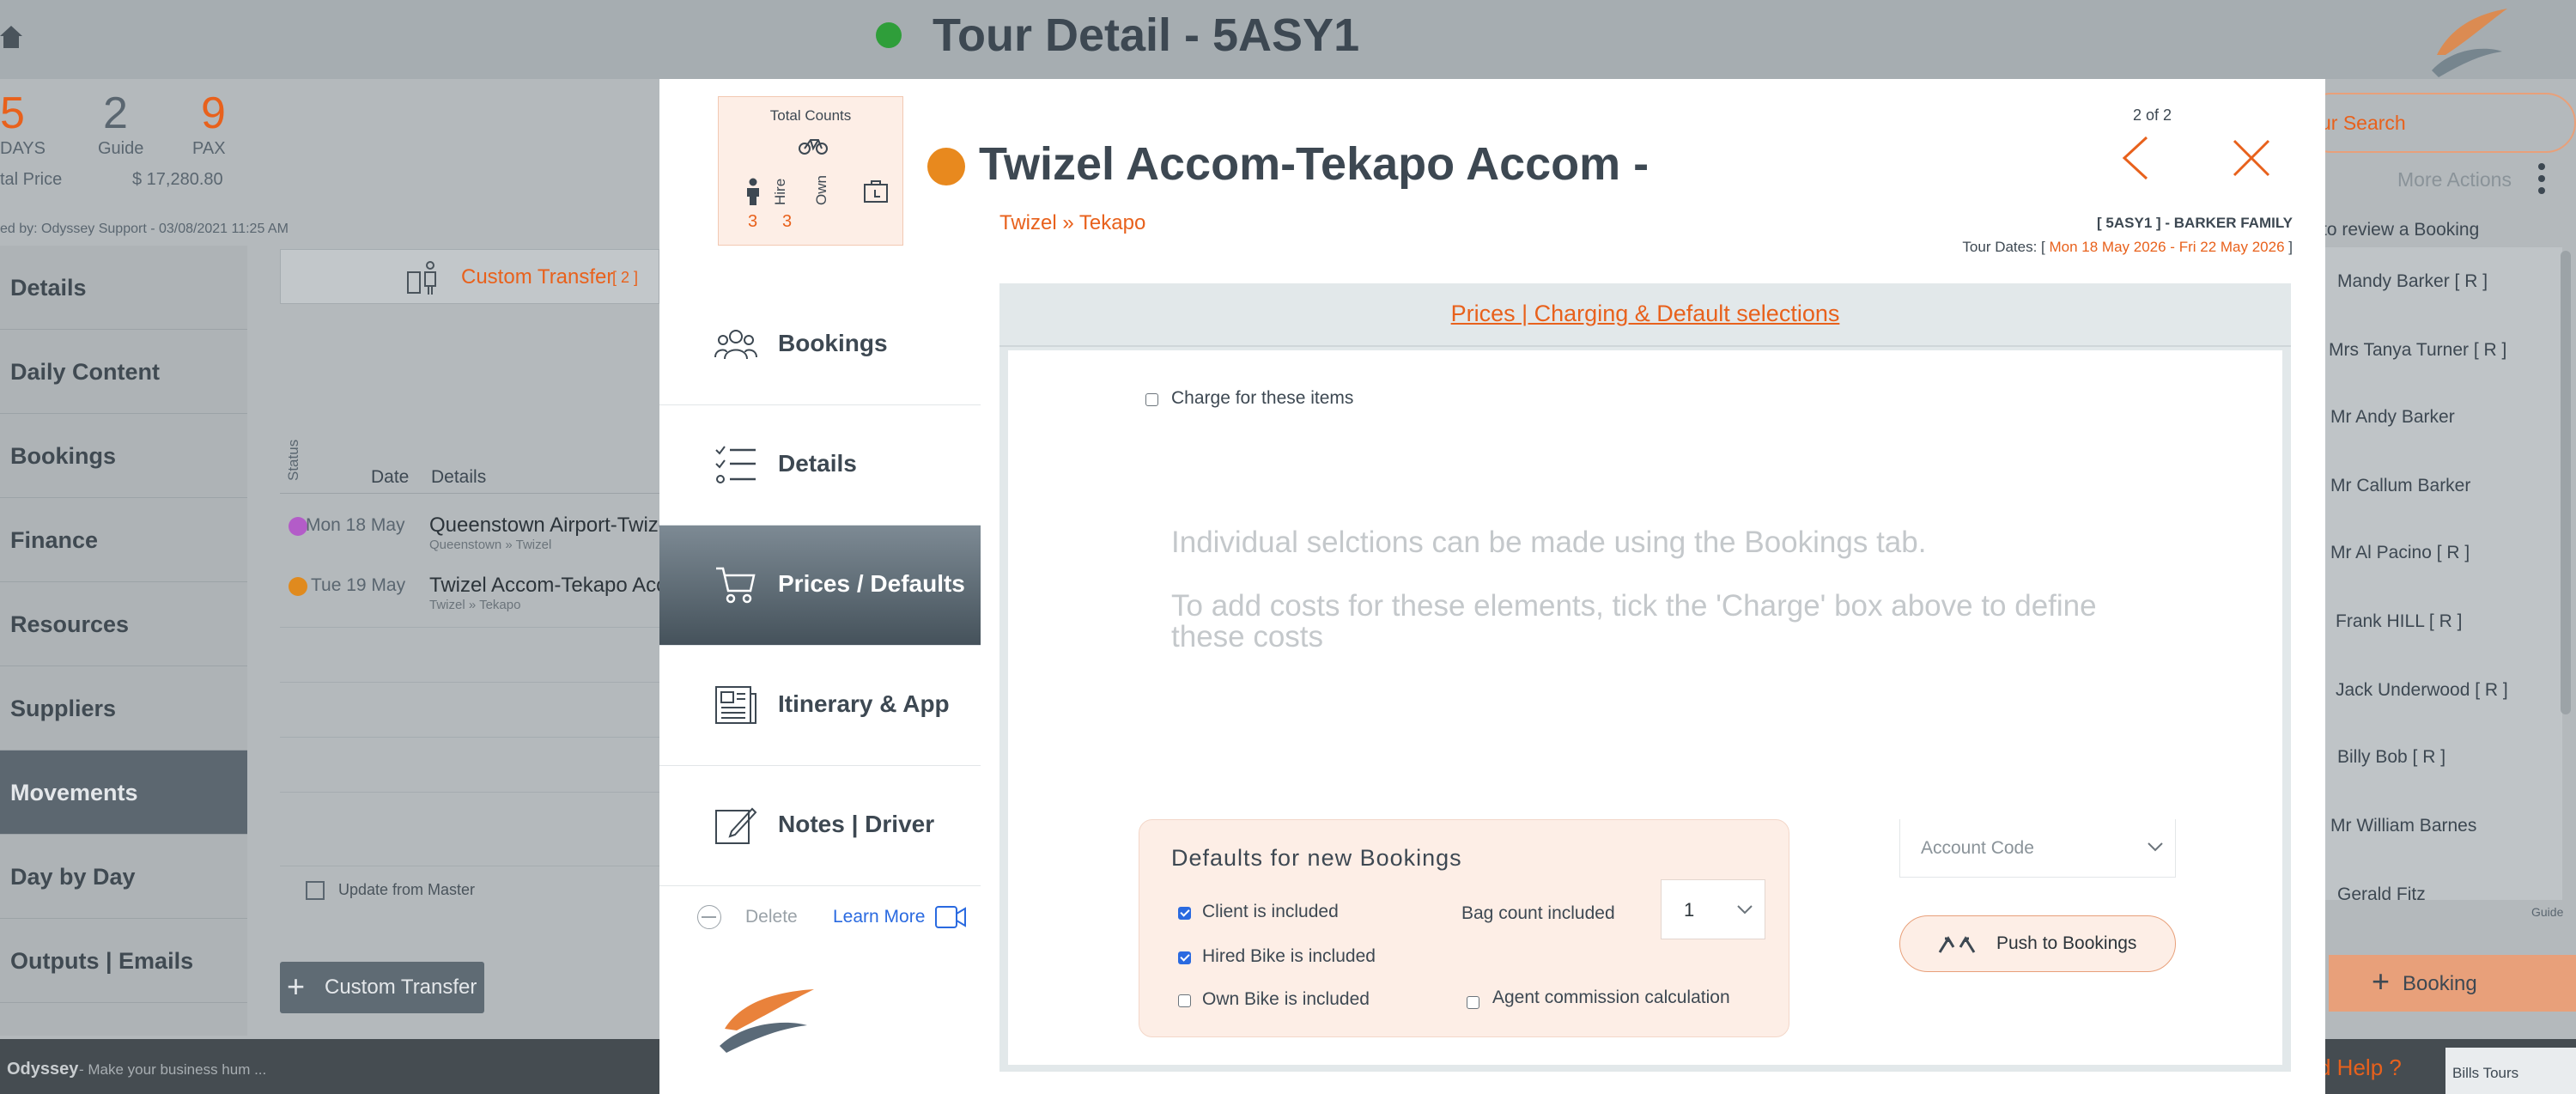 This screenshot has height=1094, width=2576. What do you see at coordinates (2038, 943) in the screenshot?
I see `push-to-bookings-button: Push to Bookings` at bounding box center [2038, 943].